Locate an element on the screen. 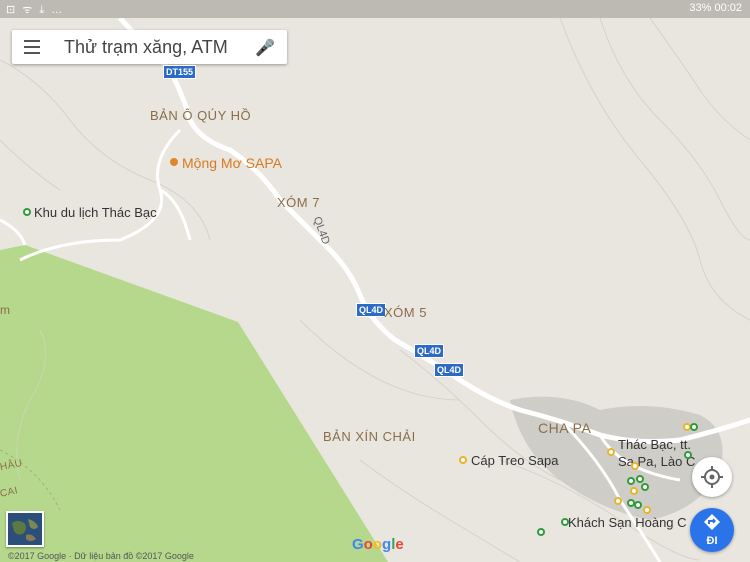  place-label: CHA PA is located at coordinates (564, 428).